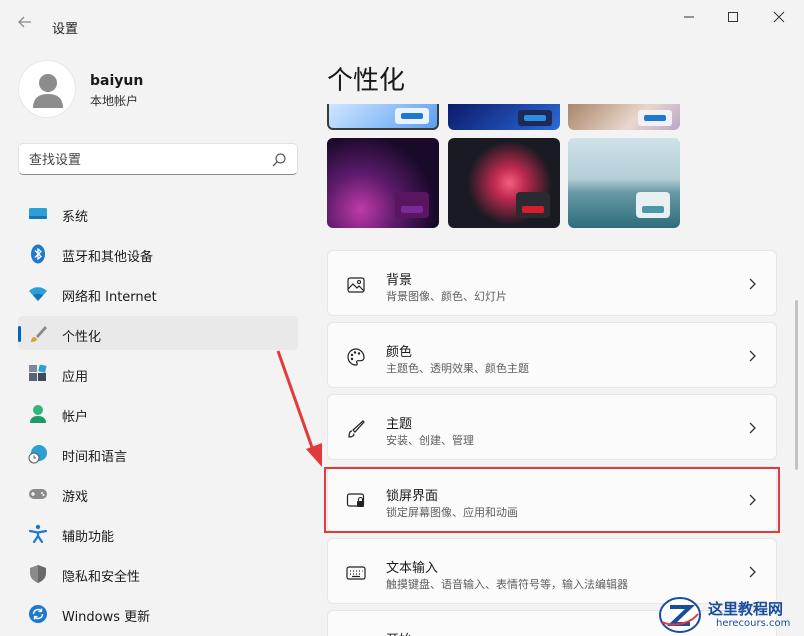 This screenshot has width=804, height=636. I want to click on watermark: 这里教程网 herecours.com, so click(730, 615).